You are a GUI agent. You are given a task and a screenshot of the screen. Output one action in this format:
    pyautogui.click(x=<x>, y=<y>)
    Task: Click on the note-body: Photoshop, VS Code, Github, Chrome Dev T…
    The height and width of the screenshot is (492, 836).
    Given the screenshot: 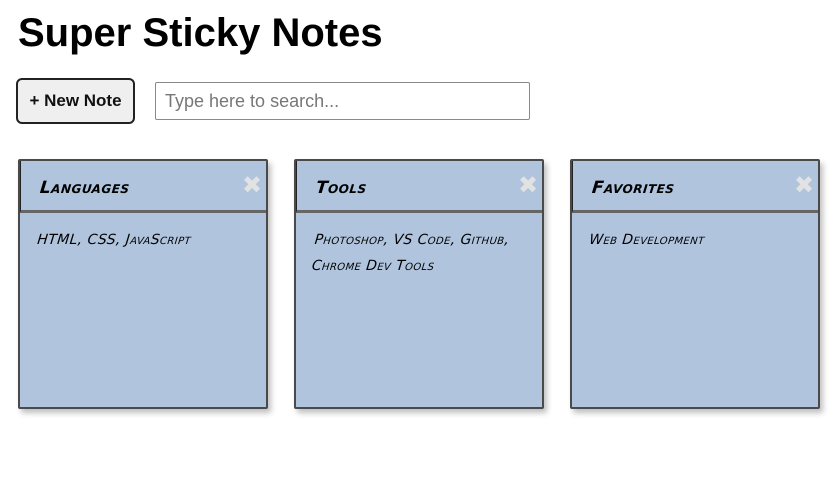 What is the action you would take?
    pyautogui.click(x=419, y=246)
    